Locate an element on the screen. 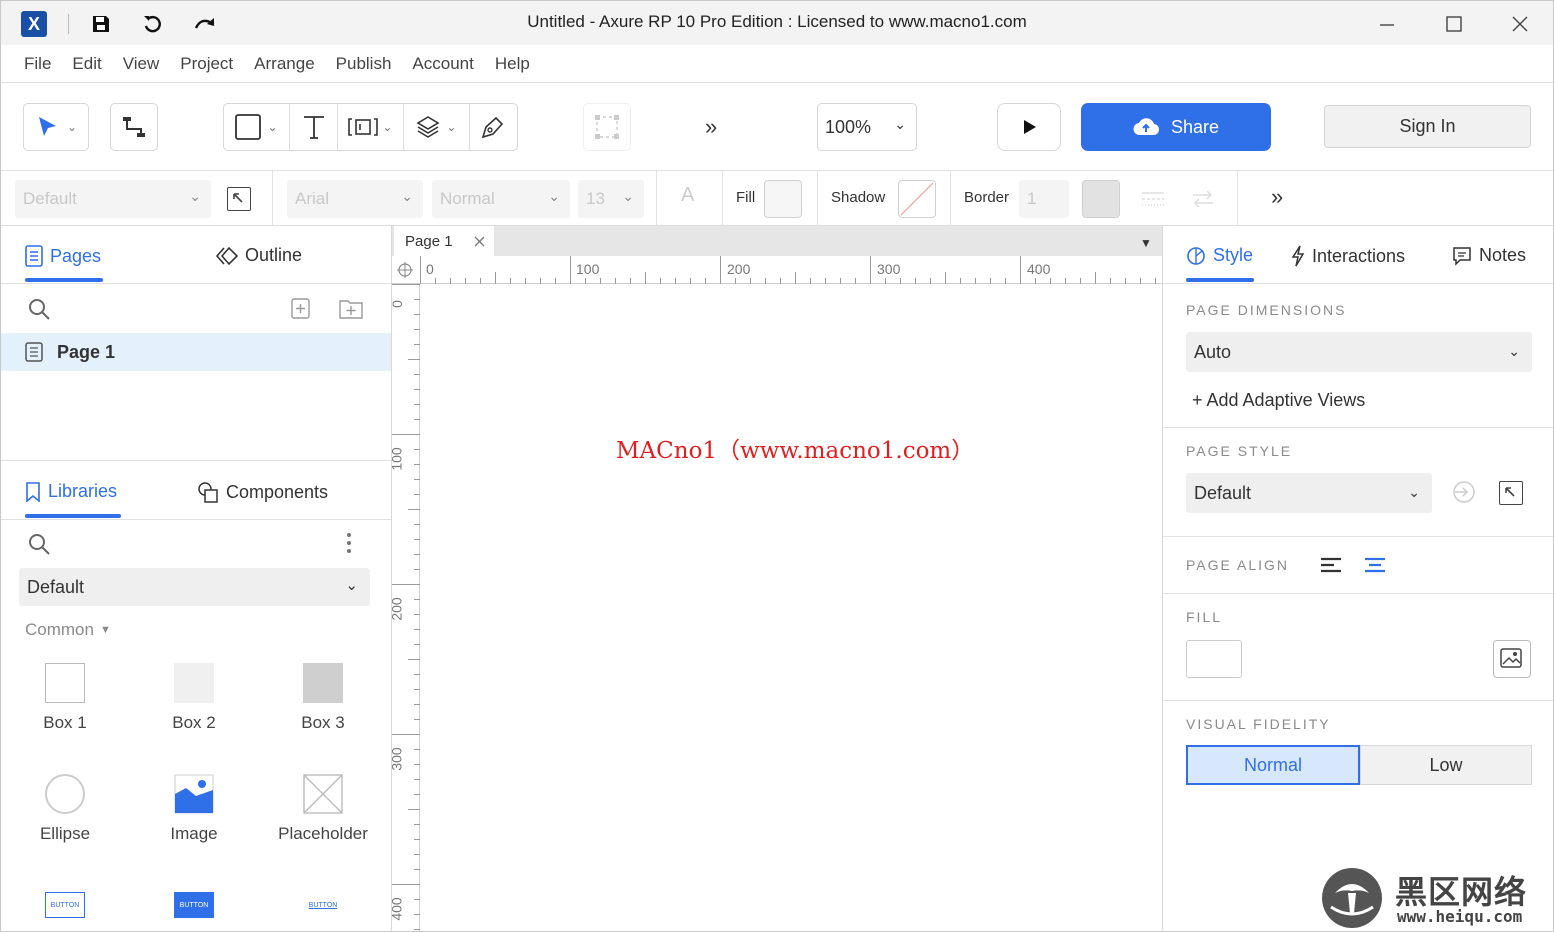  widget-box3: Box 3 is located at coordinates (323, 698).